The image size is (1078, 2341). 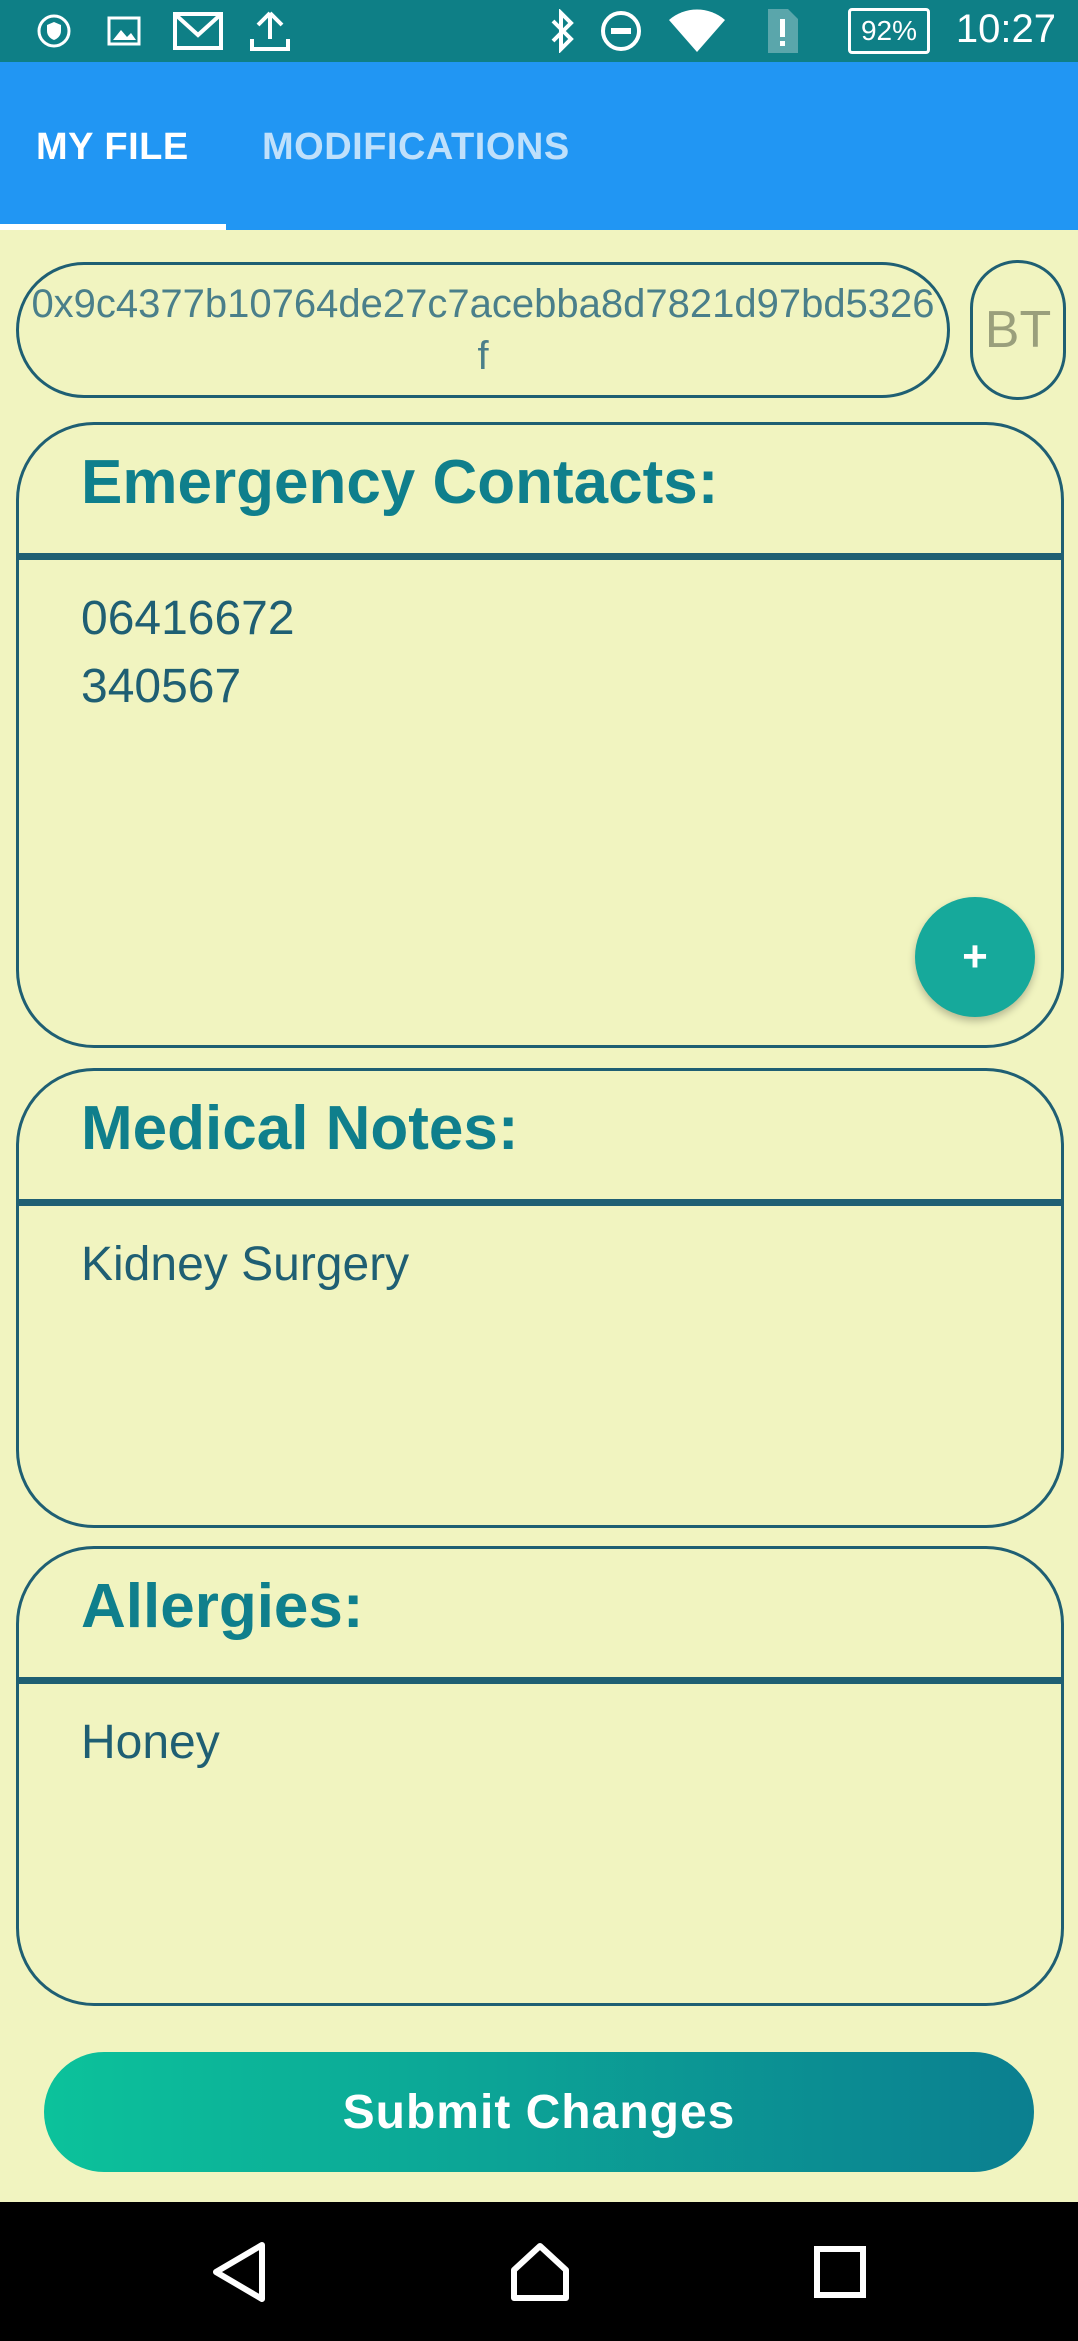 I want to click on contact-item: 06416672, so click(x=188, y=619).